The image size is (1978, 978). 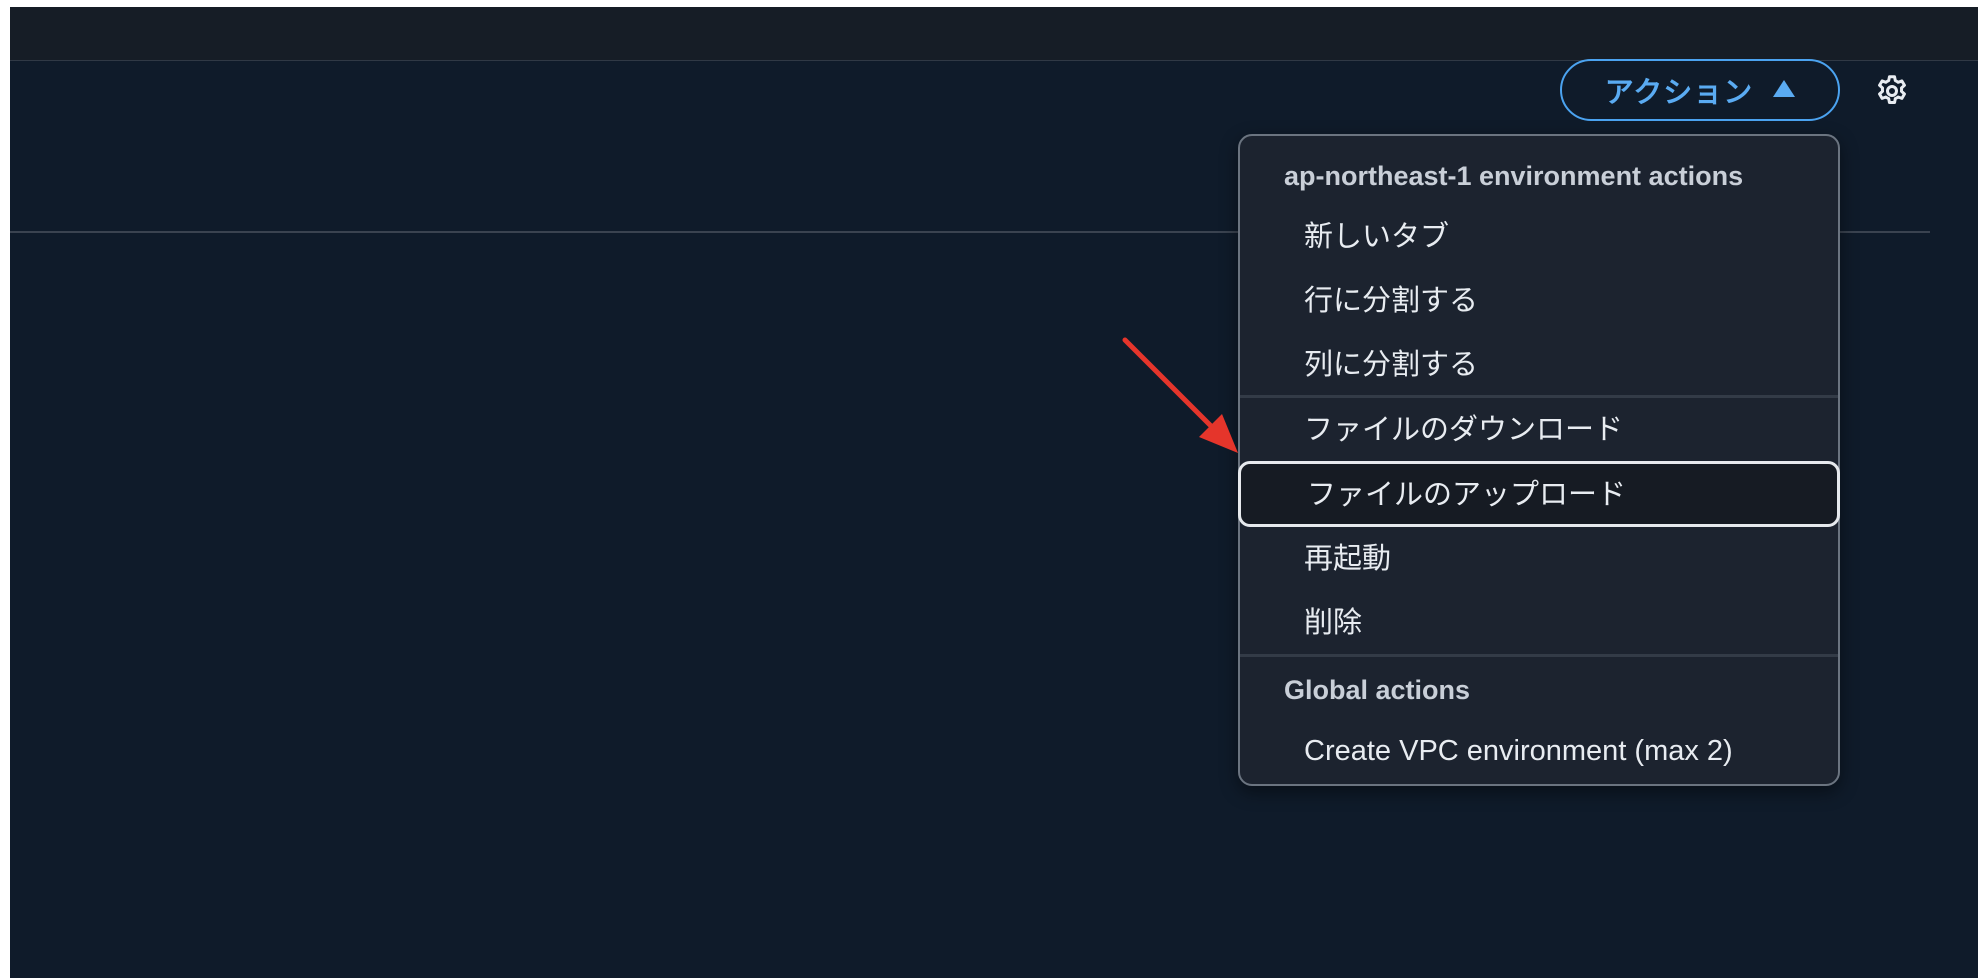 What do you see at coordinates (1539, 623) in the screenshot?
I see `menu-item-delete: 削除` at bounding box center [1539, 623].